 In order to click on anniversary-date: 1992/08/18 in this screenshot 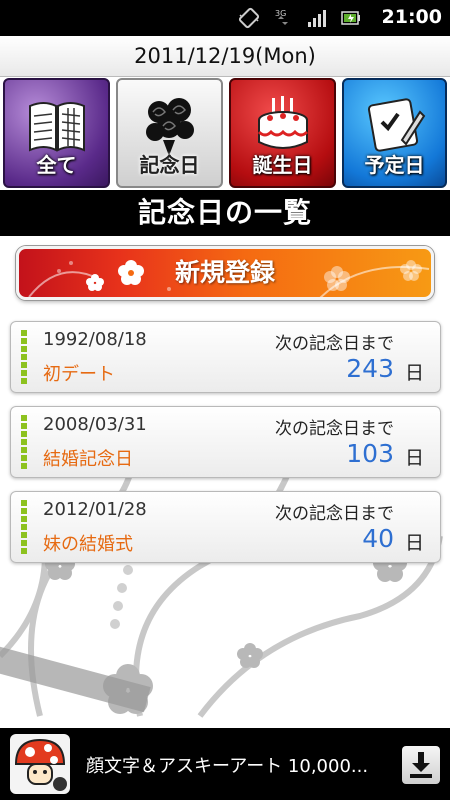, I will do `click(95, 339)`.